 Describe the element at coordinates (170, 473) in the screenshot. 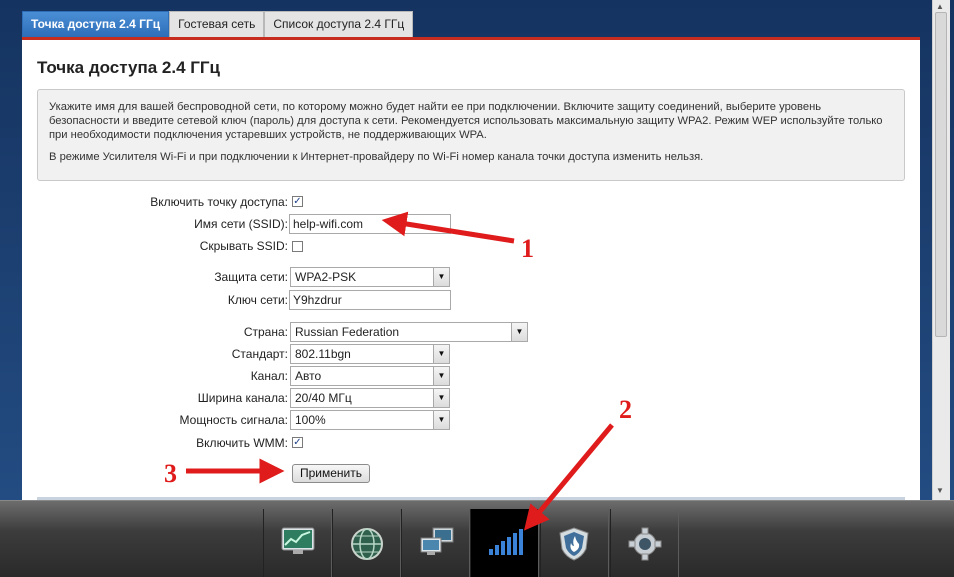

I see `annotation-number-3: 3` at that location.